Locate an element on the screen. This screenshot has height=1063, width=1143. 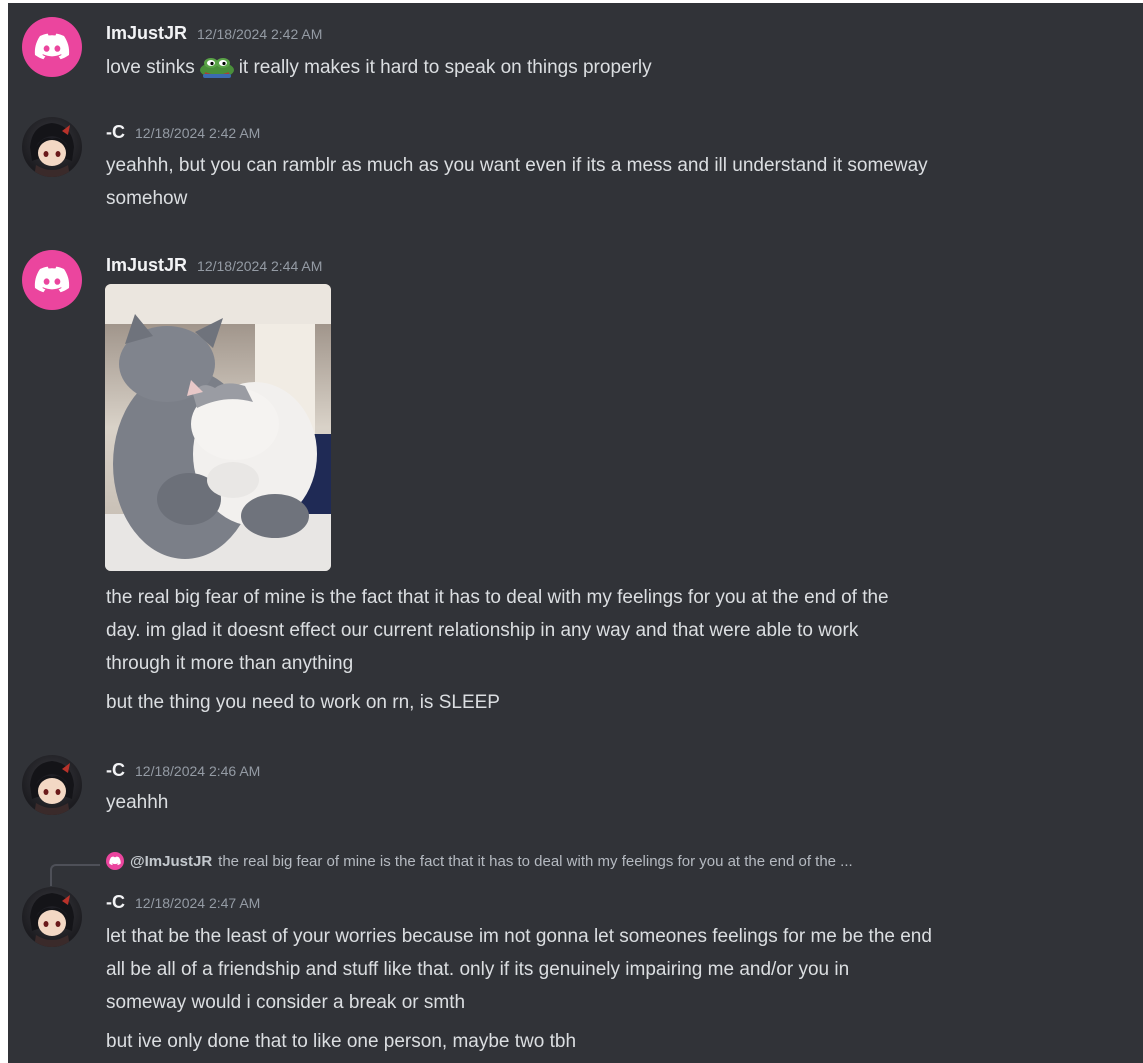
cat-hug-gif is located at coordinates (218, 427).